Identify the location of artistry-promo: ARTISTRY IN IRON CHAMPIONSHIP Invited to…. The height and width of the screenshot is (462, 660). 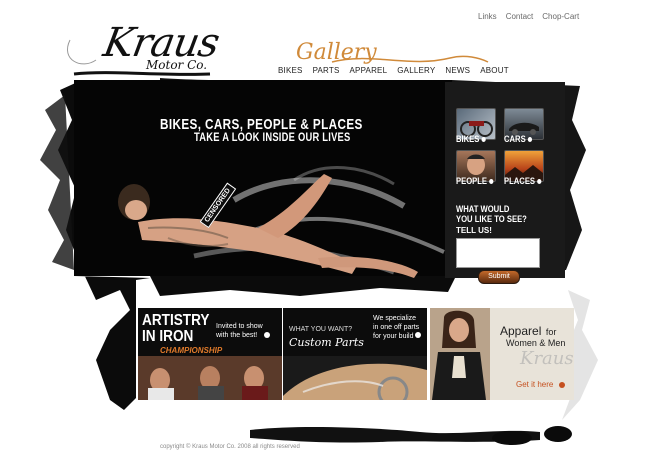
(210, 354).